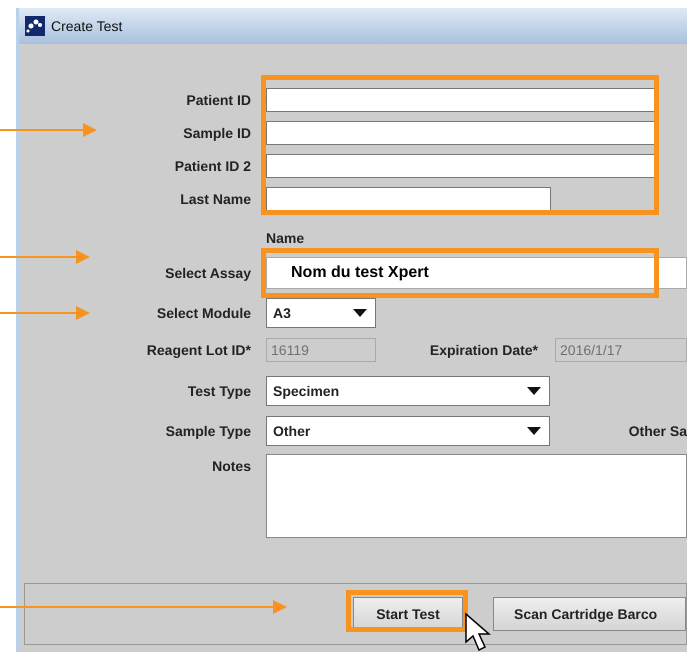  I want to click on window-title: Create Test, so click(86, 26).